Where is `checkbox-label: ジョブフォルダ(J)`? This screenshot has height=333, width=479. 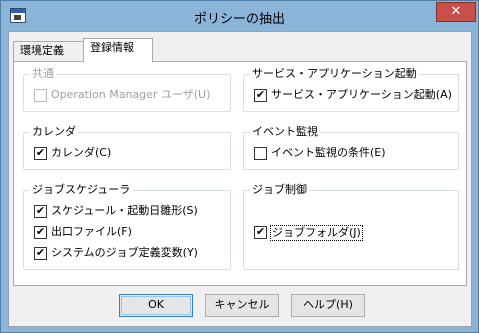
checkbox-label: ジョブフォルダ(J) is located at coordinates (316, 233).